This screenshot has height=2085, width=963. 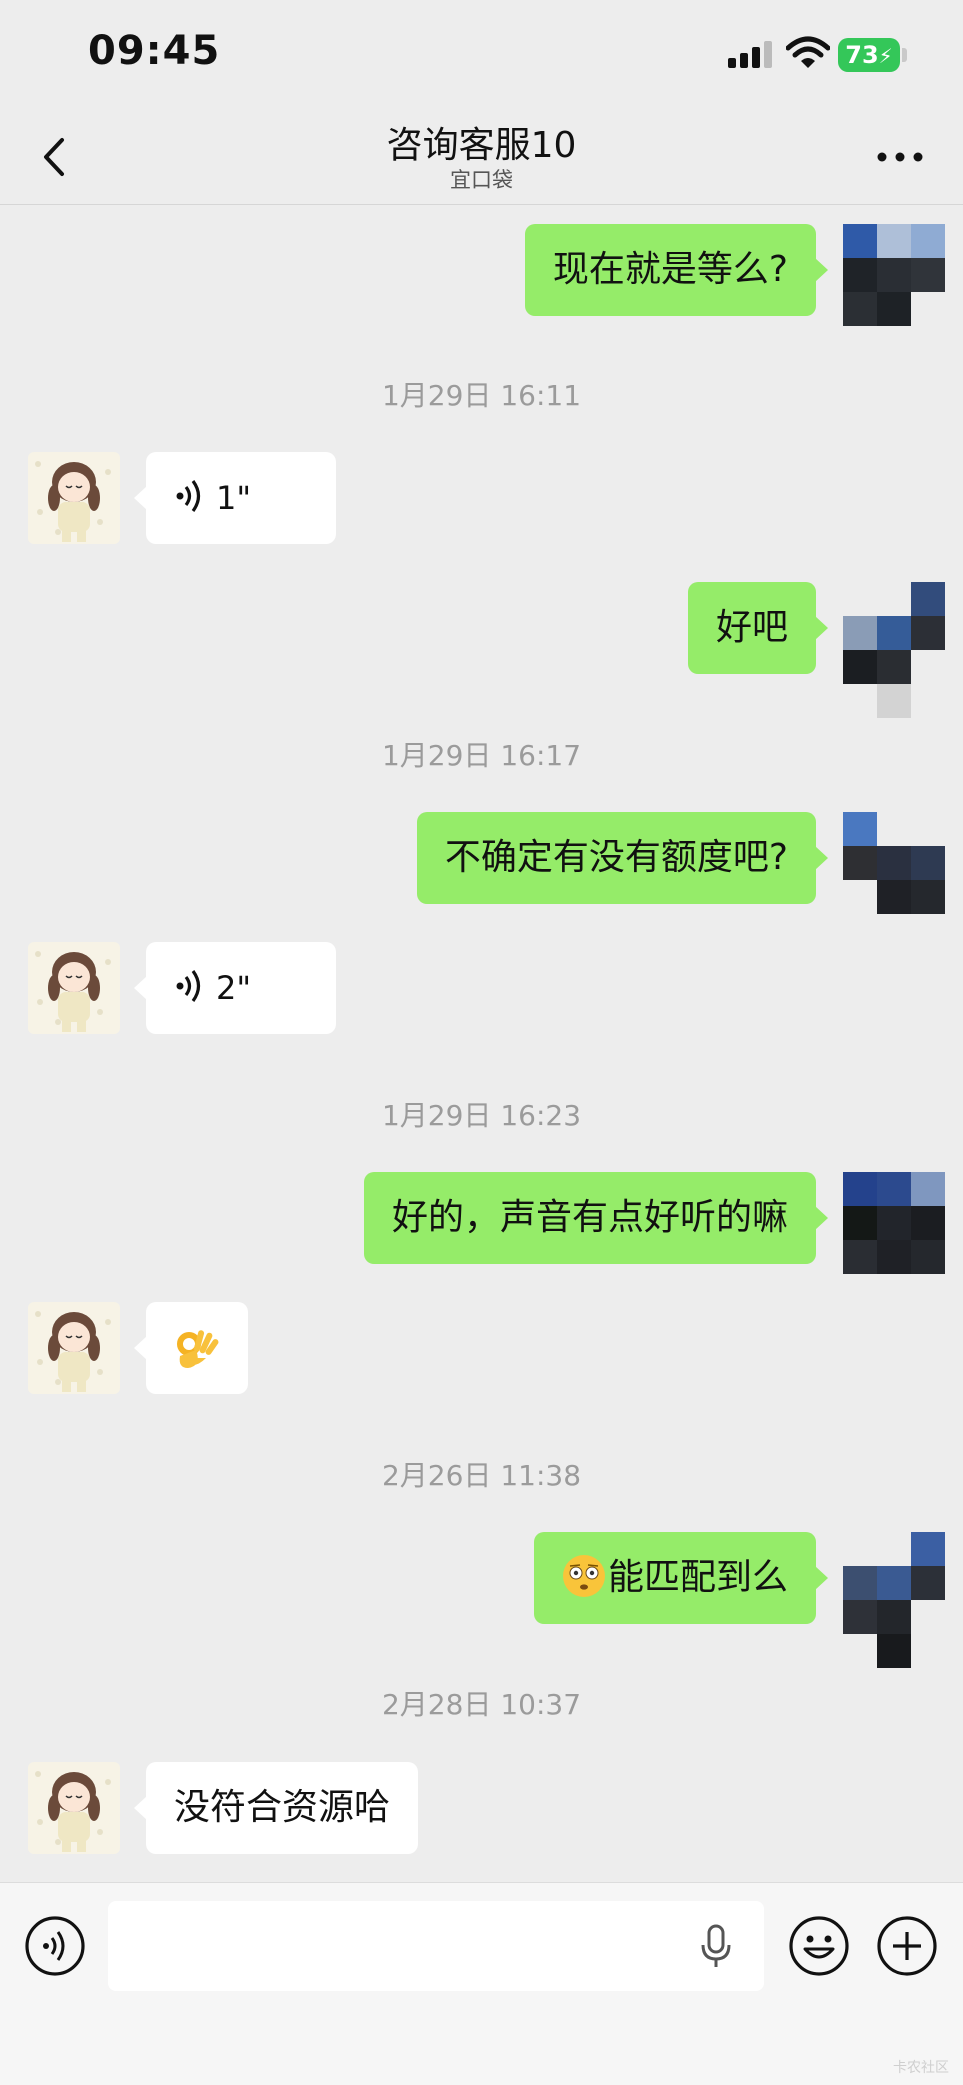 What do you see at coordinates (198, 1349) in the screenshot?
I see `ok-hand-emoji` at bounding box center [198, 1349].